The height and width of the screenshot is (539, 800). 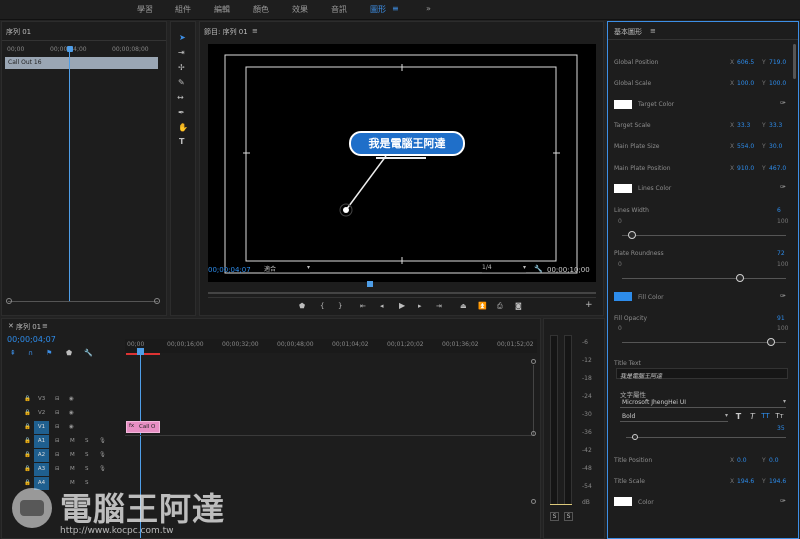 I want to click on ripple-edit-tool-icon: ✢, so click(x=181, y=68).